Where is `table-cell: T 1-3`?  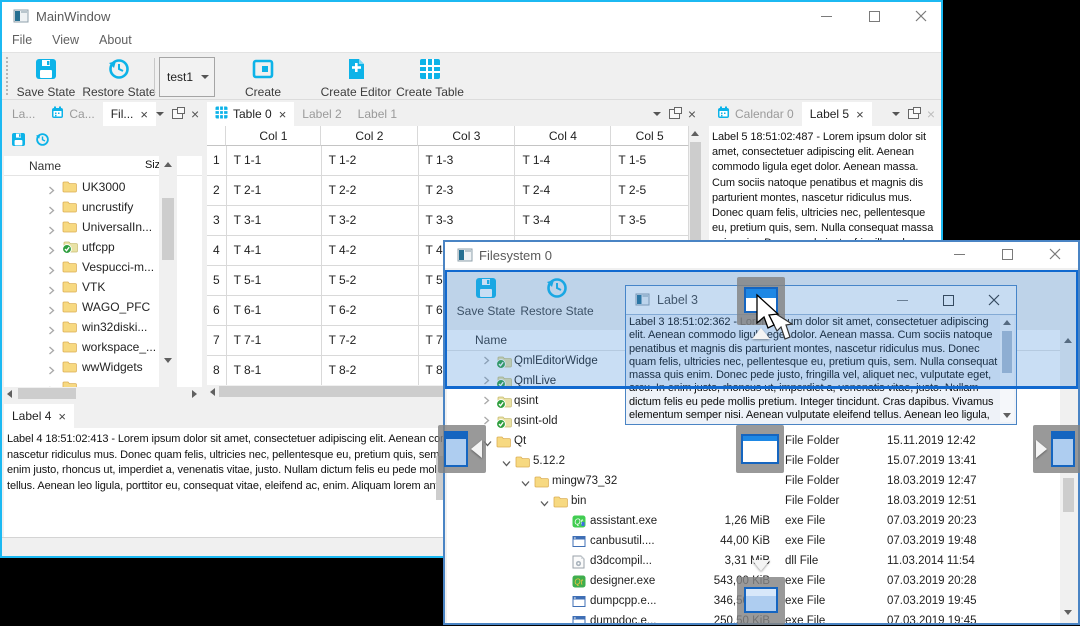 table-cell: T 1-3 is located at coordinates (467, 161).